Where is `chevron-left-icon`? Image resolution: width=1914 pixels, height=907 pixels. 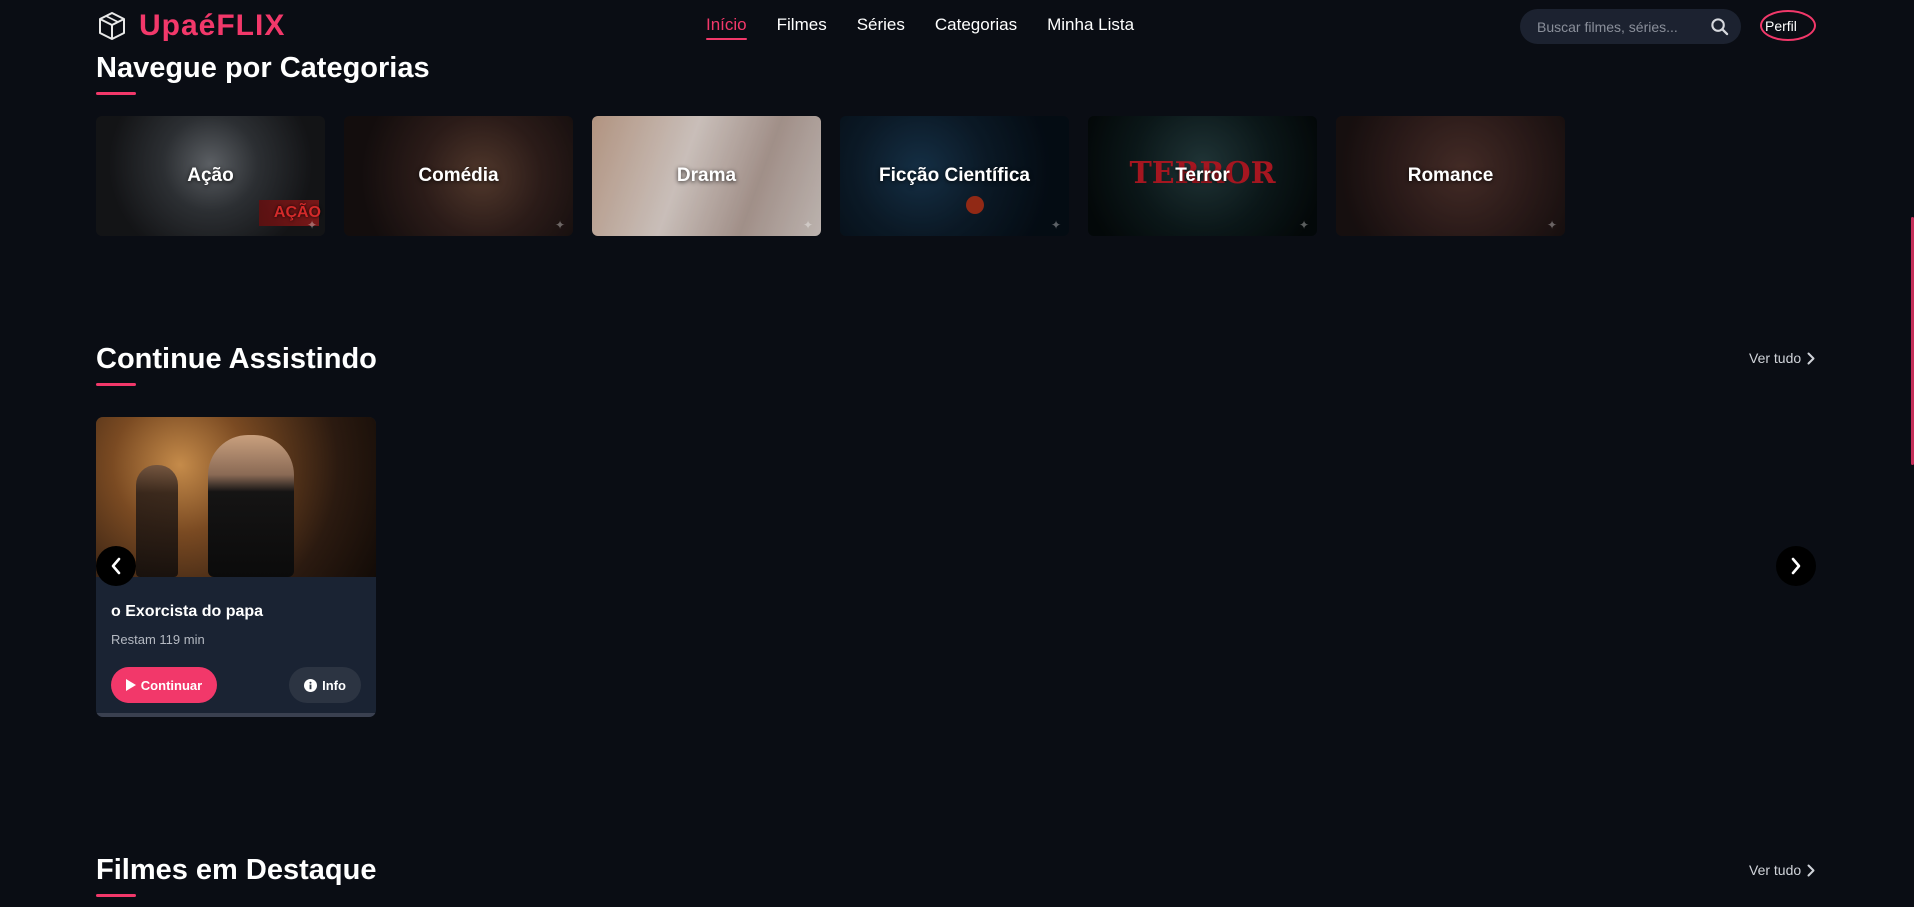 chevron-left-icon is located at coordinates (116, 566).